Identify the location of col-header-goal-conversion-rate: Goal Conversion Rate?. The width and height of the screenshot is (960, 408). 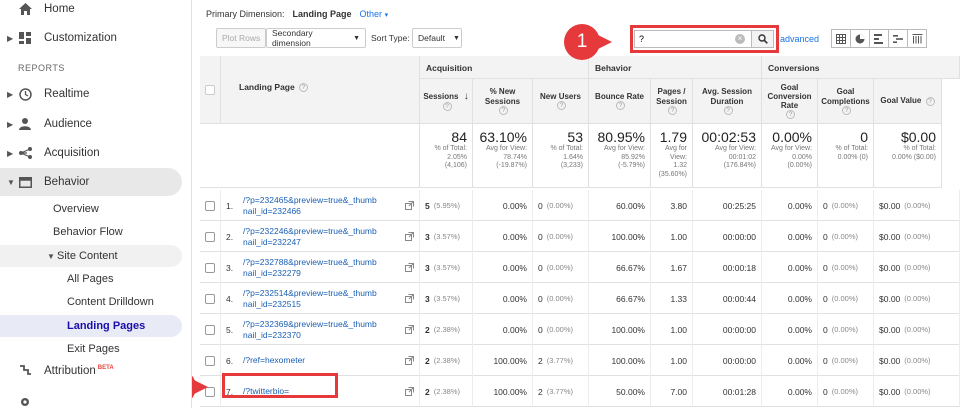
(790, 101).